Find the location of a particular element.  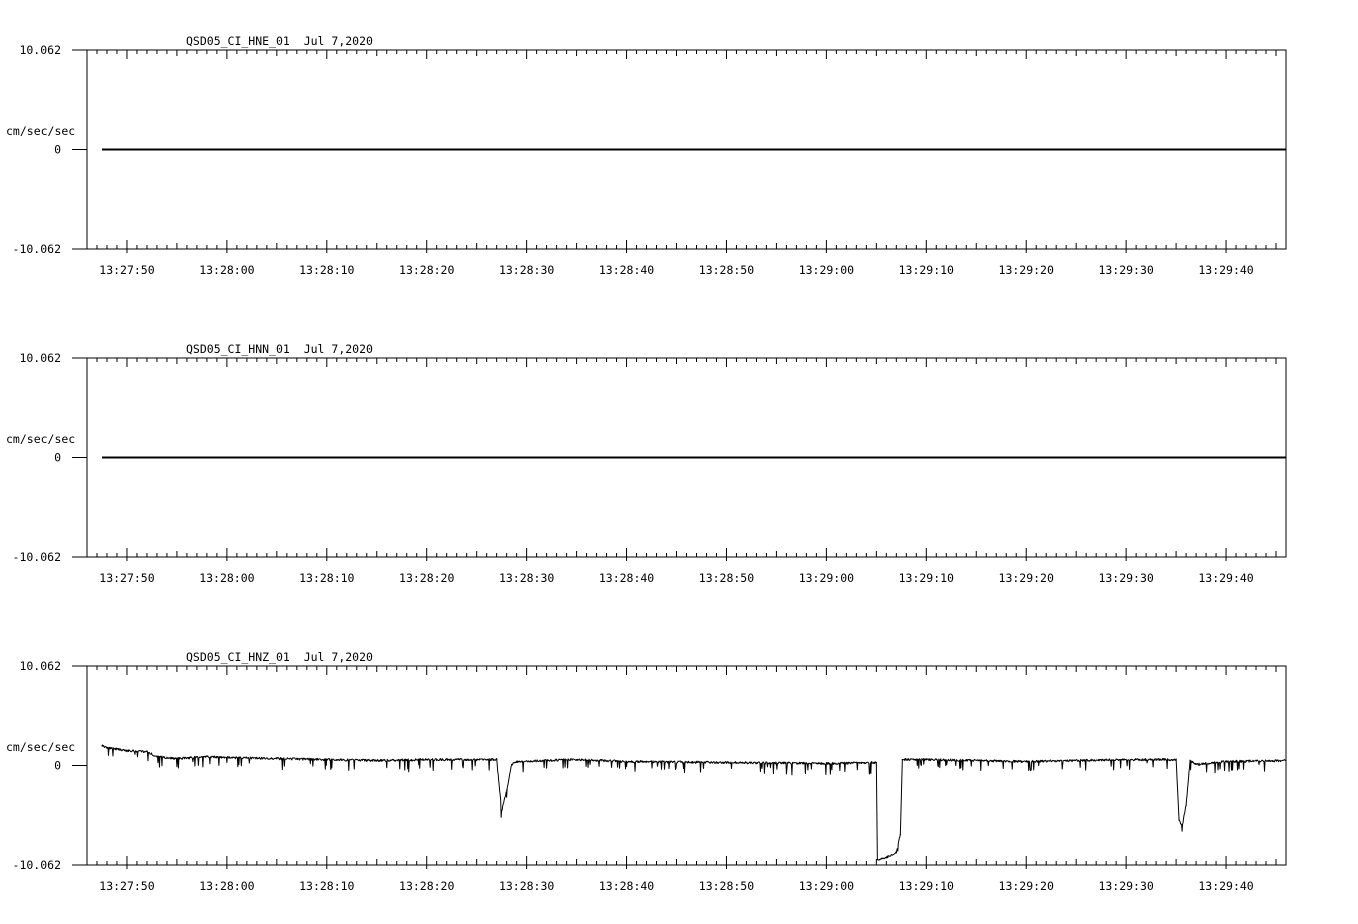

trace-line is located at coordinates (694, 802).